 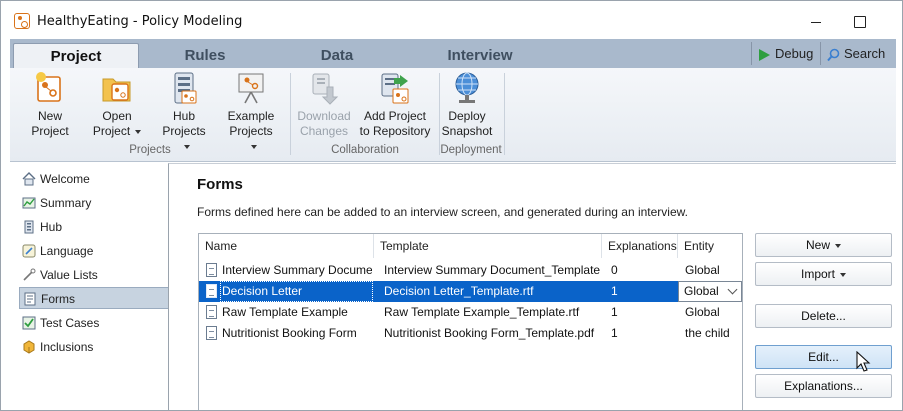 I want to click on sidebar-item-forms: Forms, so click(x=98, y=298).